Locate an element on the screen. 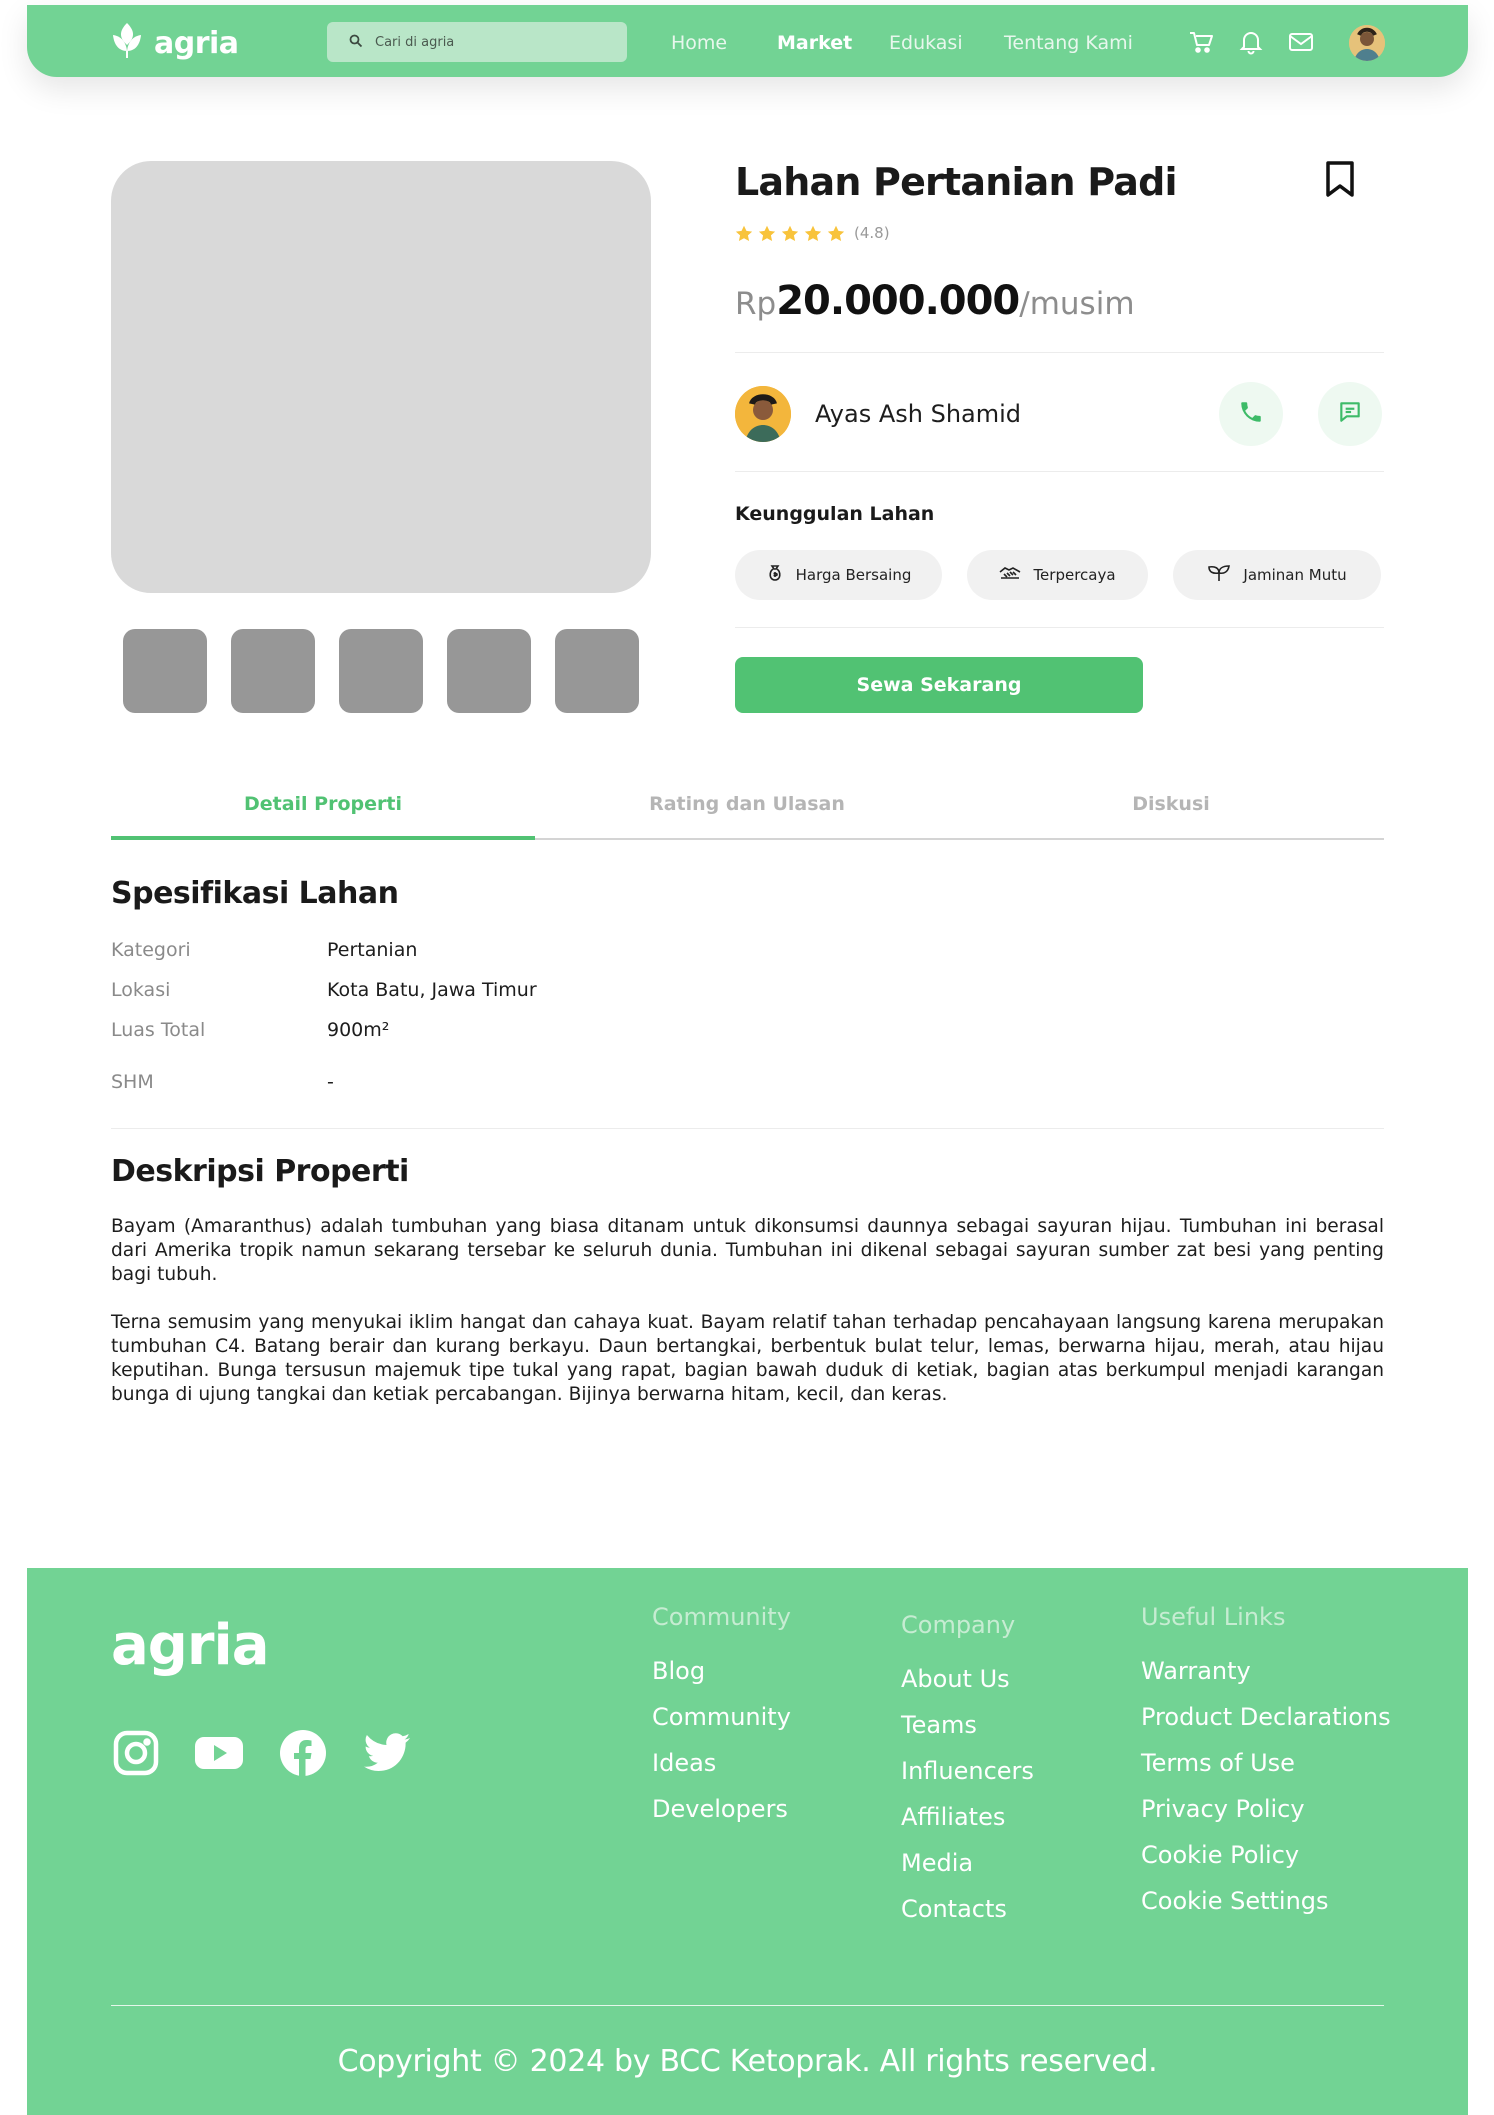  owner-avatar is located at coordinates (763, 414).